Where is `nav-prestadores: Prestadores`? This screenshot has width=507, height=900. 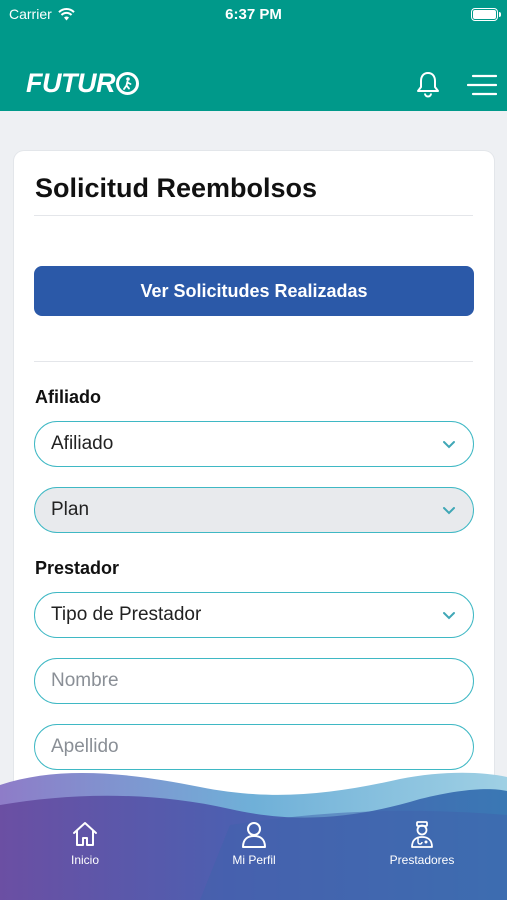
nav-prestadores: Prestadores is located at coordinates (422, 843).